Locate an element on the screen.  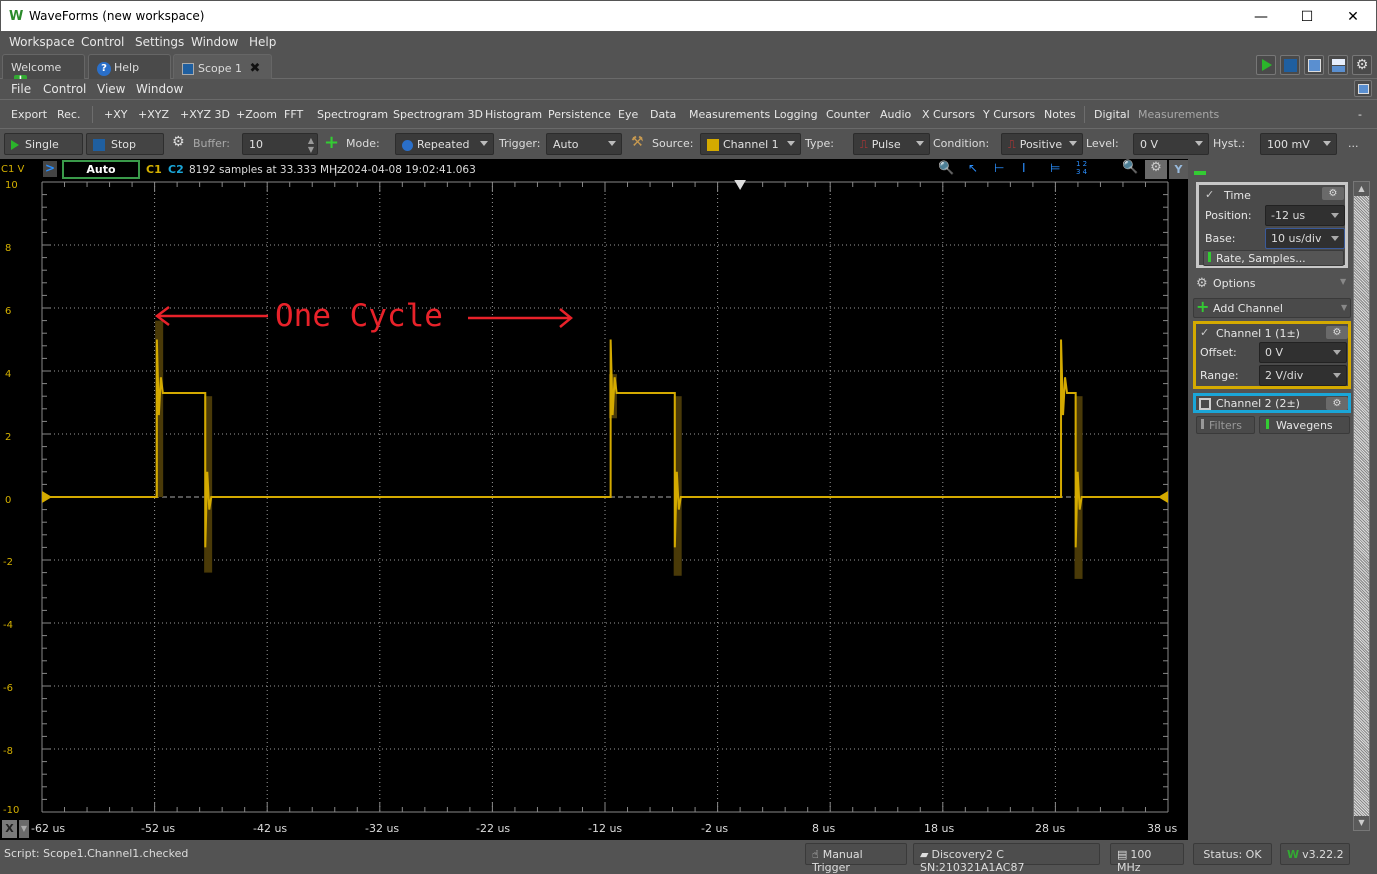
menu-settings: Settings is located at coordinates (159, 42).